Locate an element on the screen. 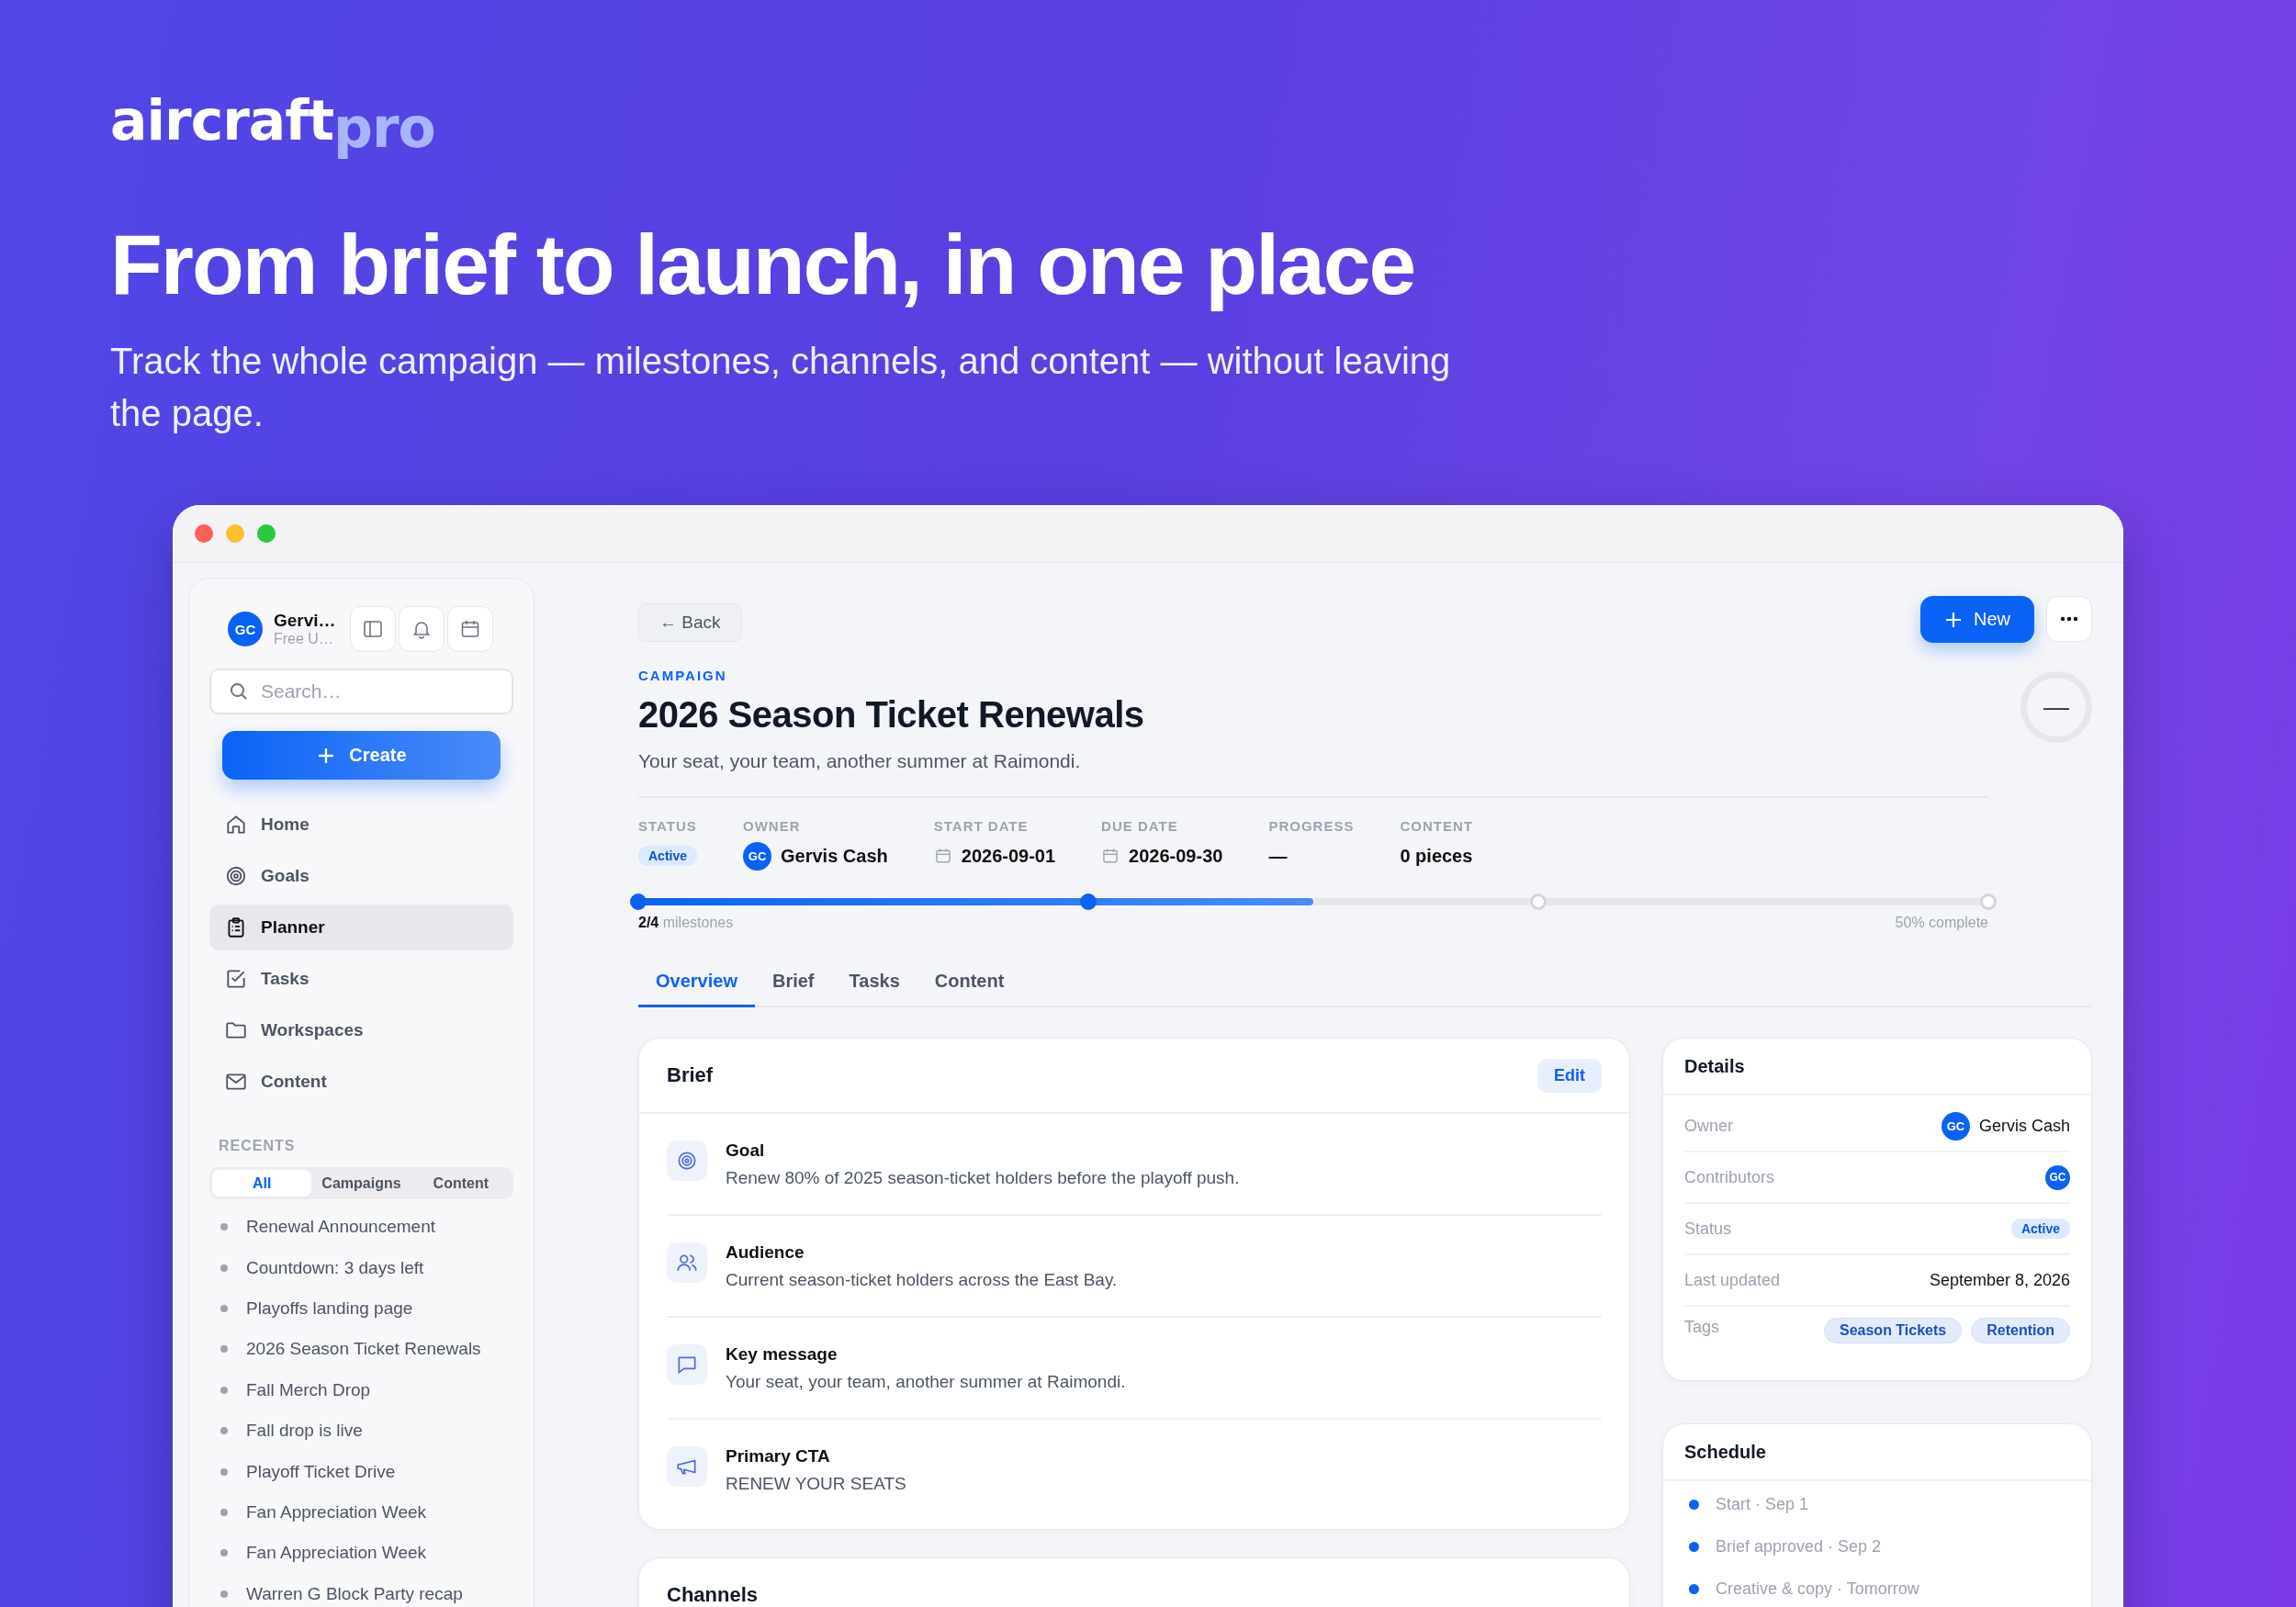  meta-label: OWNER is located at coordinates (773, 826).